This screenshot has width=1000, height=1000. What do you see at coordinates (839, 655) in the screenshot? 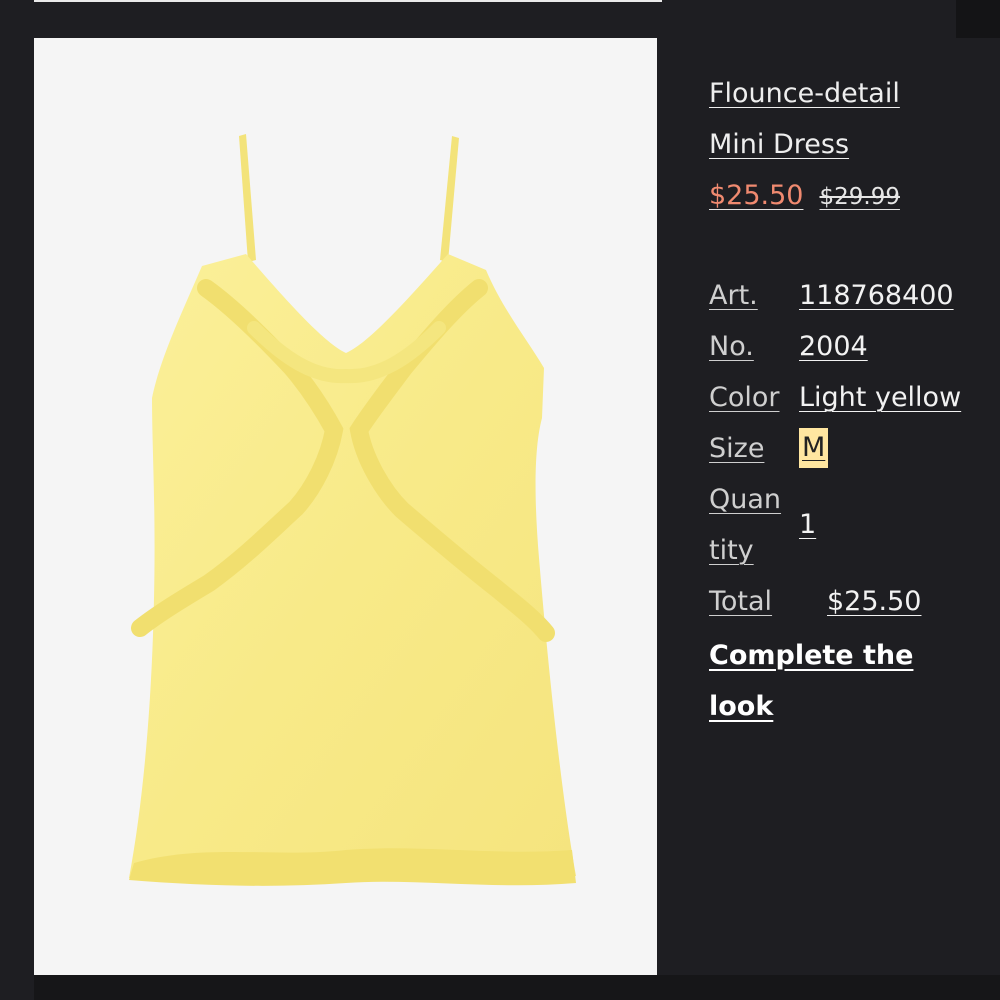
I see `cta-line-1: Complete the` at bounding box center [839, 655].